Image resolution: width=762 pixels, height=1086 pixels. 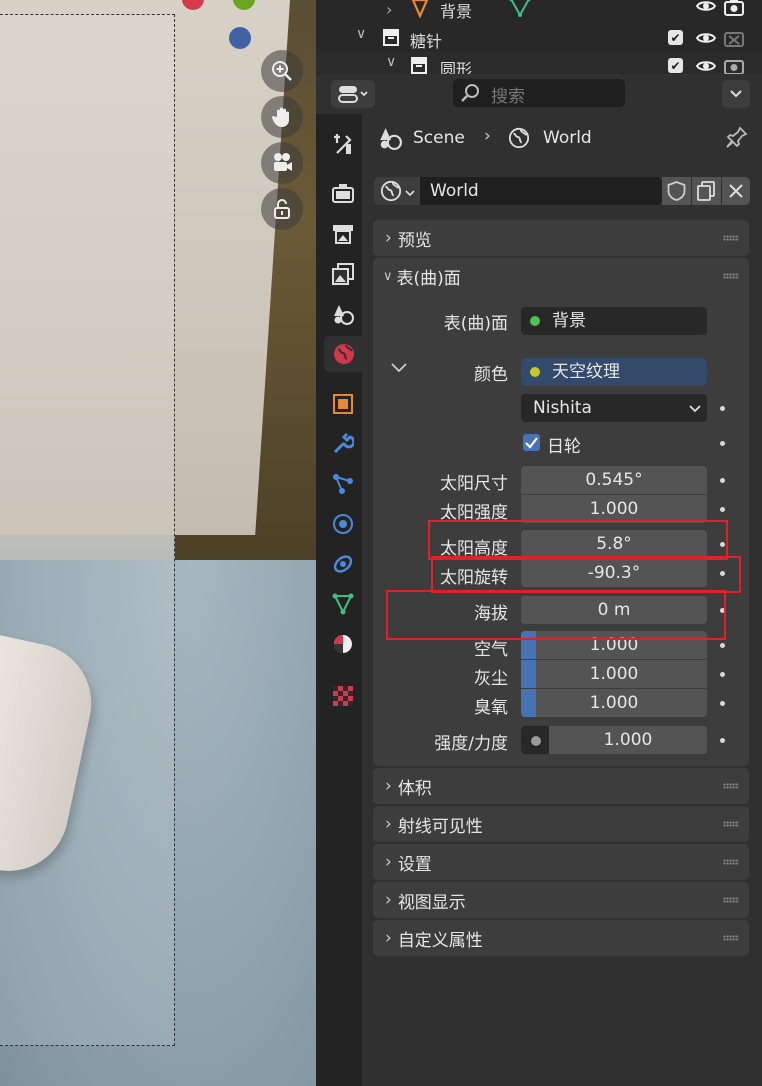 I want to click on options-dropdown, so click(x=736, y=94).